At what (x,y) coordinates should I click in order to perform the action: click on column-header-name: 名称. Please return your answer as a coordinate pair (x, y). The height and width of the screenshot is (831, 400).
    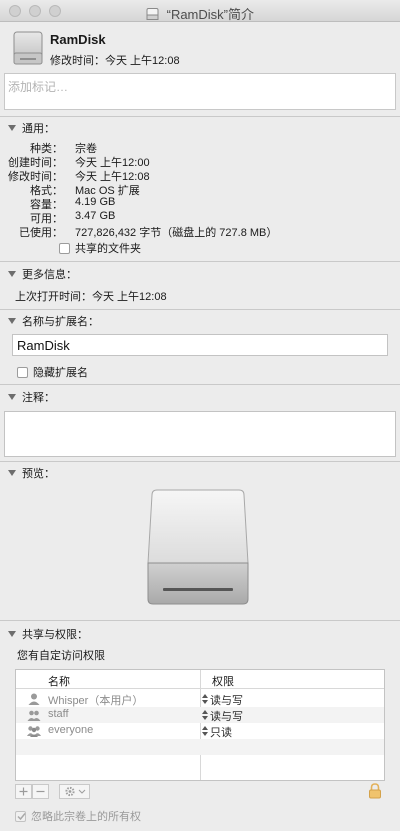
    Looking at the image, I should click on (59, 681).